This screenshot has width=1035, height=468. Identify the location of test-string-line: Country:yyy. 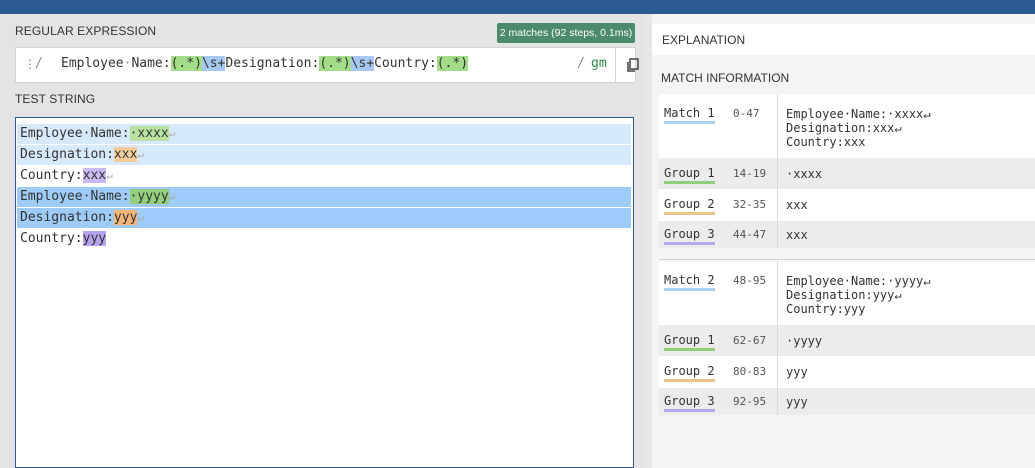
(62, 239).